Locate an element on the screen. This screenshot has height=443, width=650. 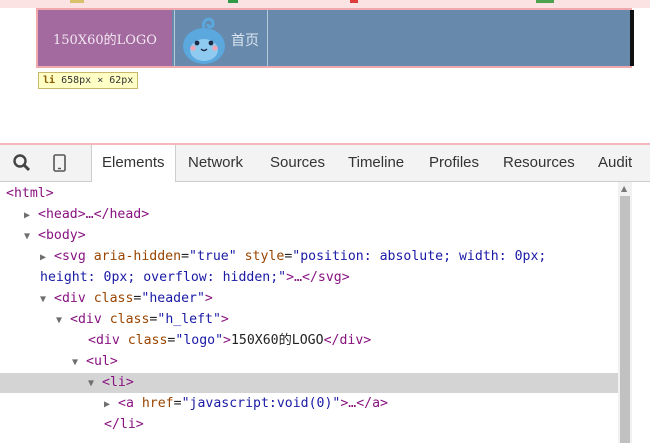
attr-href: href is located at coordinates (157, 403).